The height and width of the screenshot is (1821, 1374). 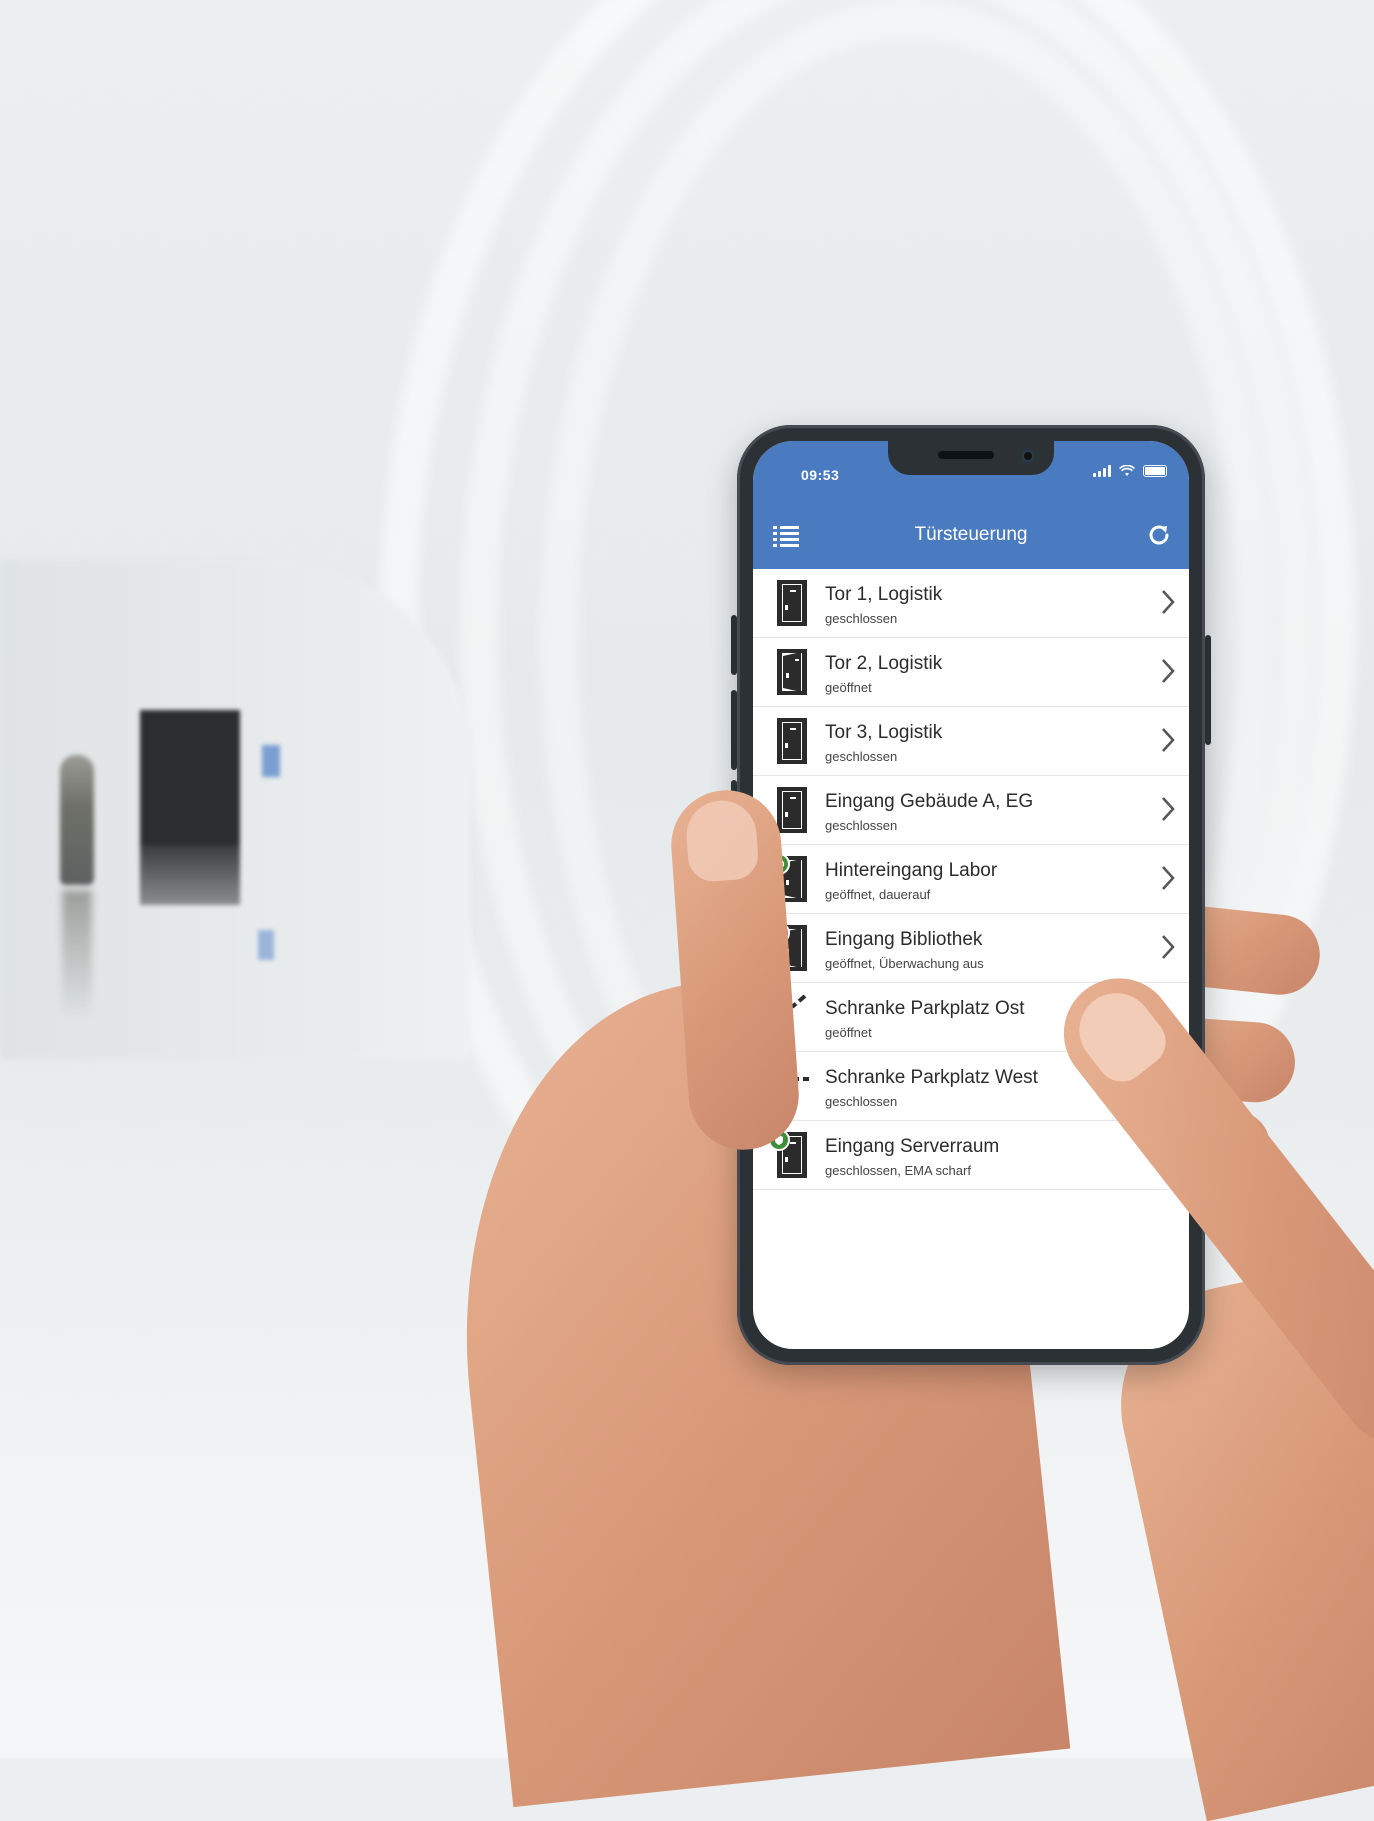 I want to click on refresh-icon, so click(x=1159, y=535).